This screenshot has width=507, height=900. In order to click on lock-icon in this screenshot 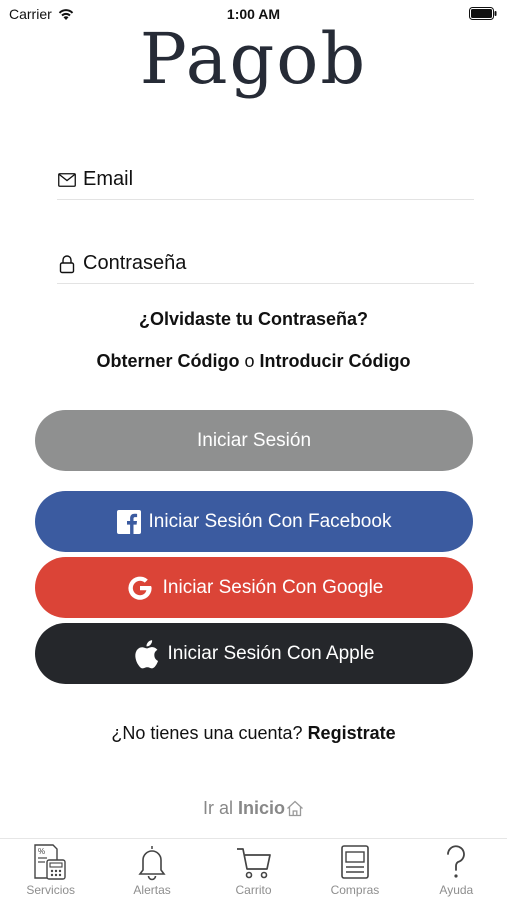, I will do `click(67, 264)`.